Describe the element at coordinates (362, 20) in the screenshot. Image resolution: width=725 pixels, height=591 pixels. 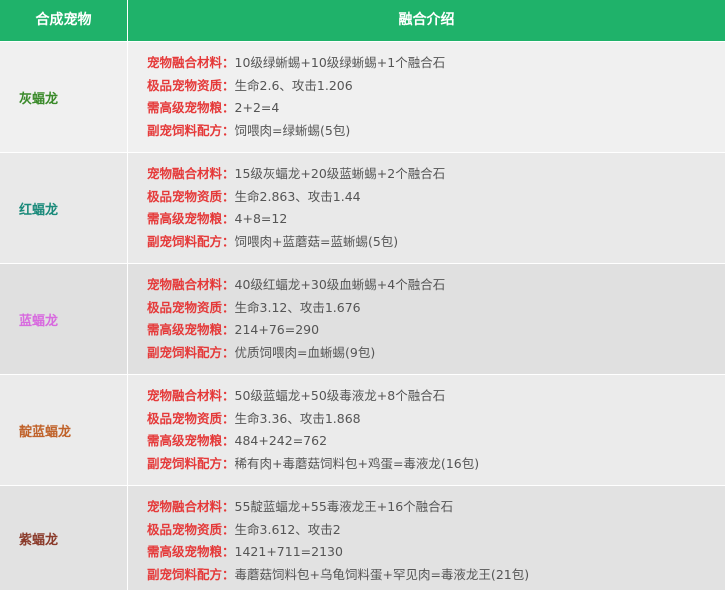
I see `table-header: 合成宠物 融合介绍` at that location.